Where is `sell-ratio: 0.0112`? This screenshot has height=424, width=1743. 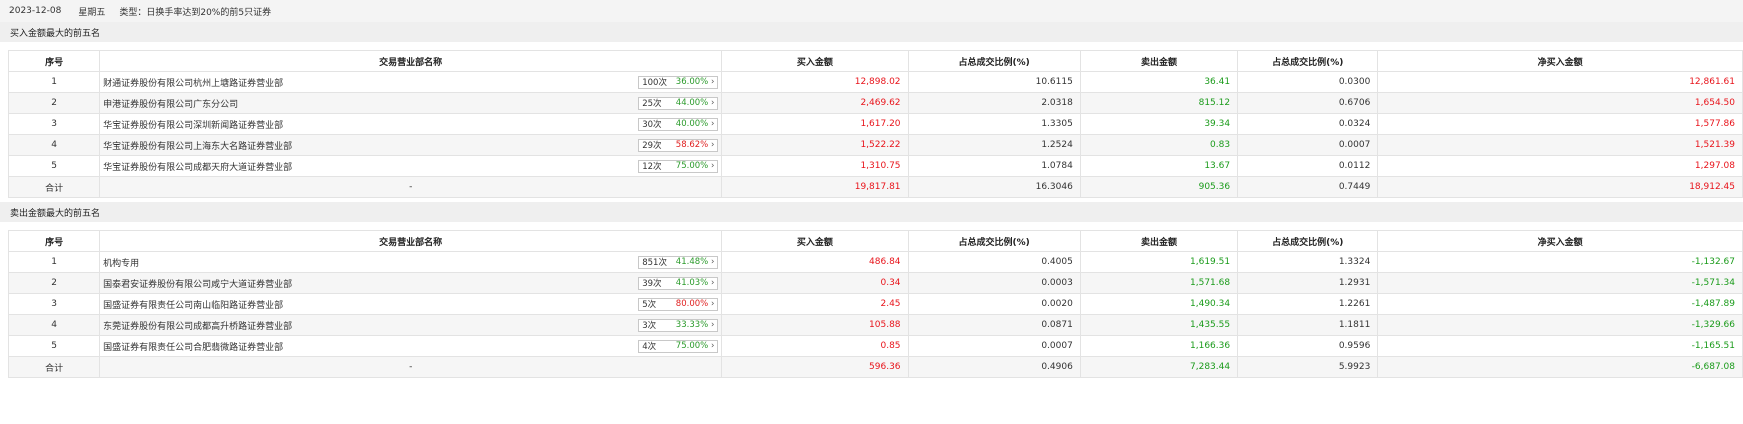 sell-ratio: 0.0112 is located at coordinates (1308, 166).